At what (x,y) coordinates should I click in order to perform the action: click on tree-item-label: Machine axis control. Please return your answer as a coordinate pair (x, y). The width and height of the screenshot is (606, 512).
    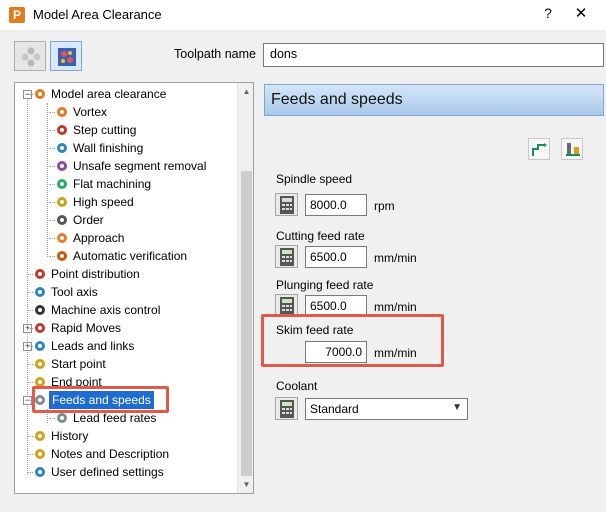
    Looking at the image, I should click on (106, 310).